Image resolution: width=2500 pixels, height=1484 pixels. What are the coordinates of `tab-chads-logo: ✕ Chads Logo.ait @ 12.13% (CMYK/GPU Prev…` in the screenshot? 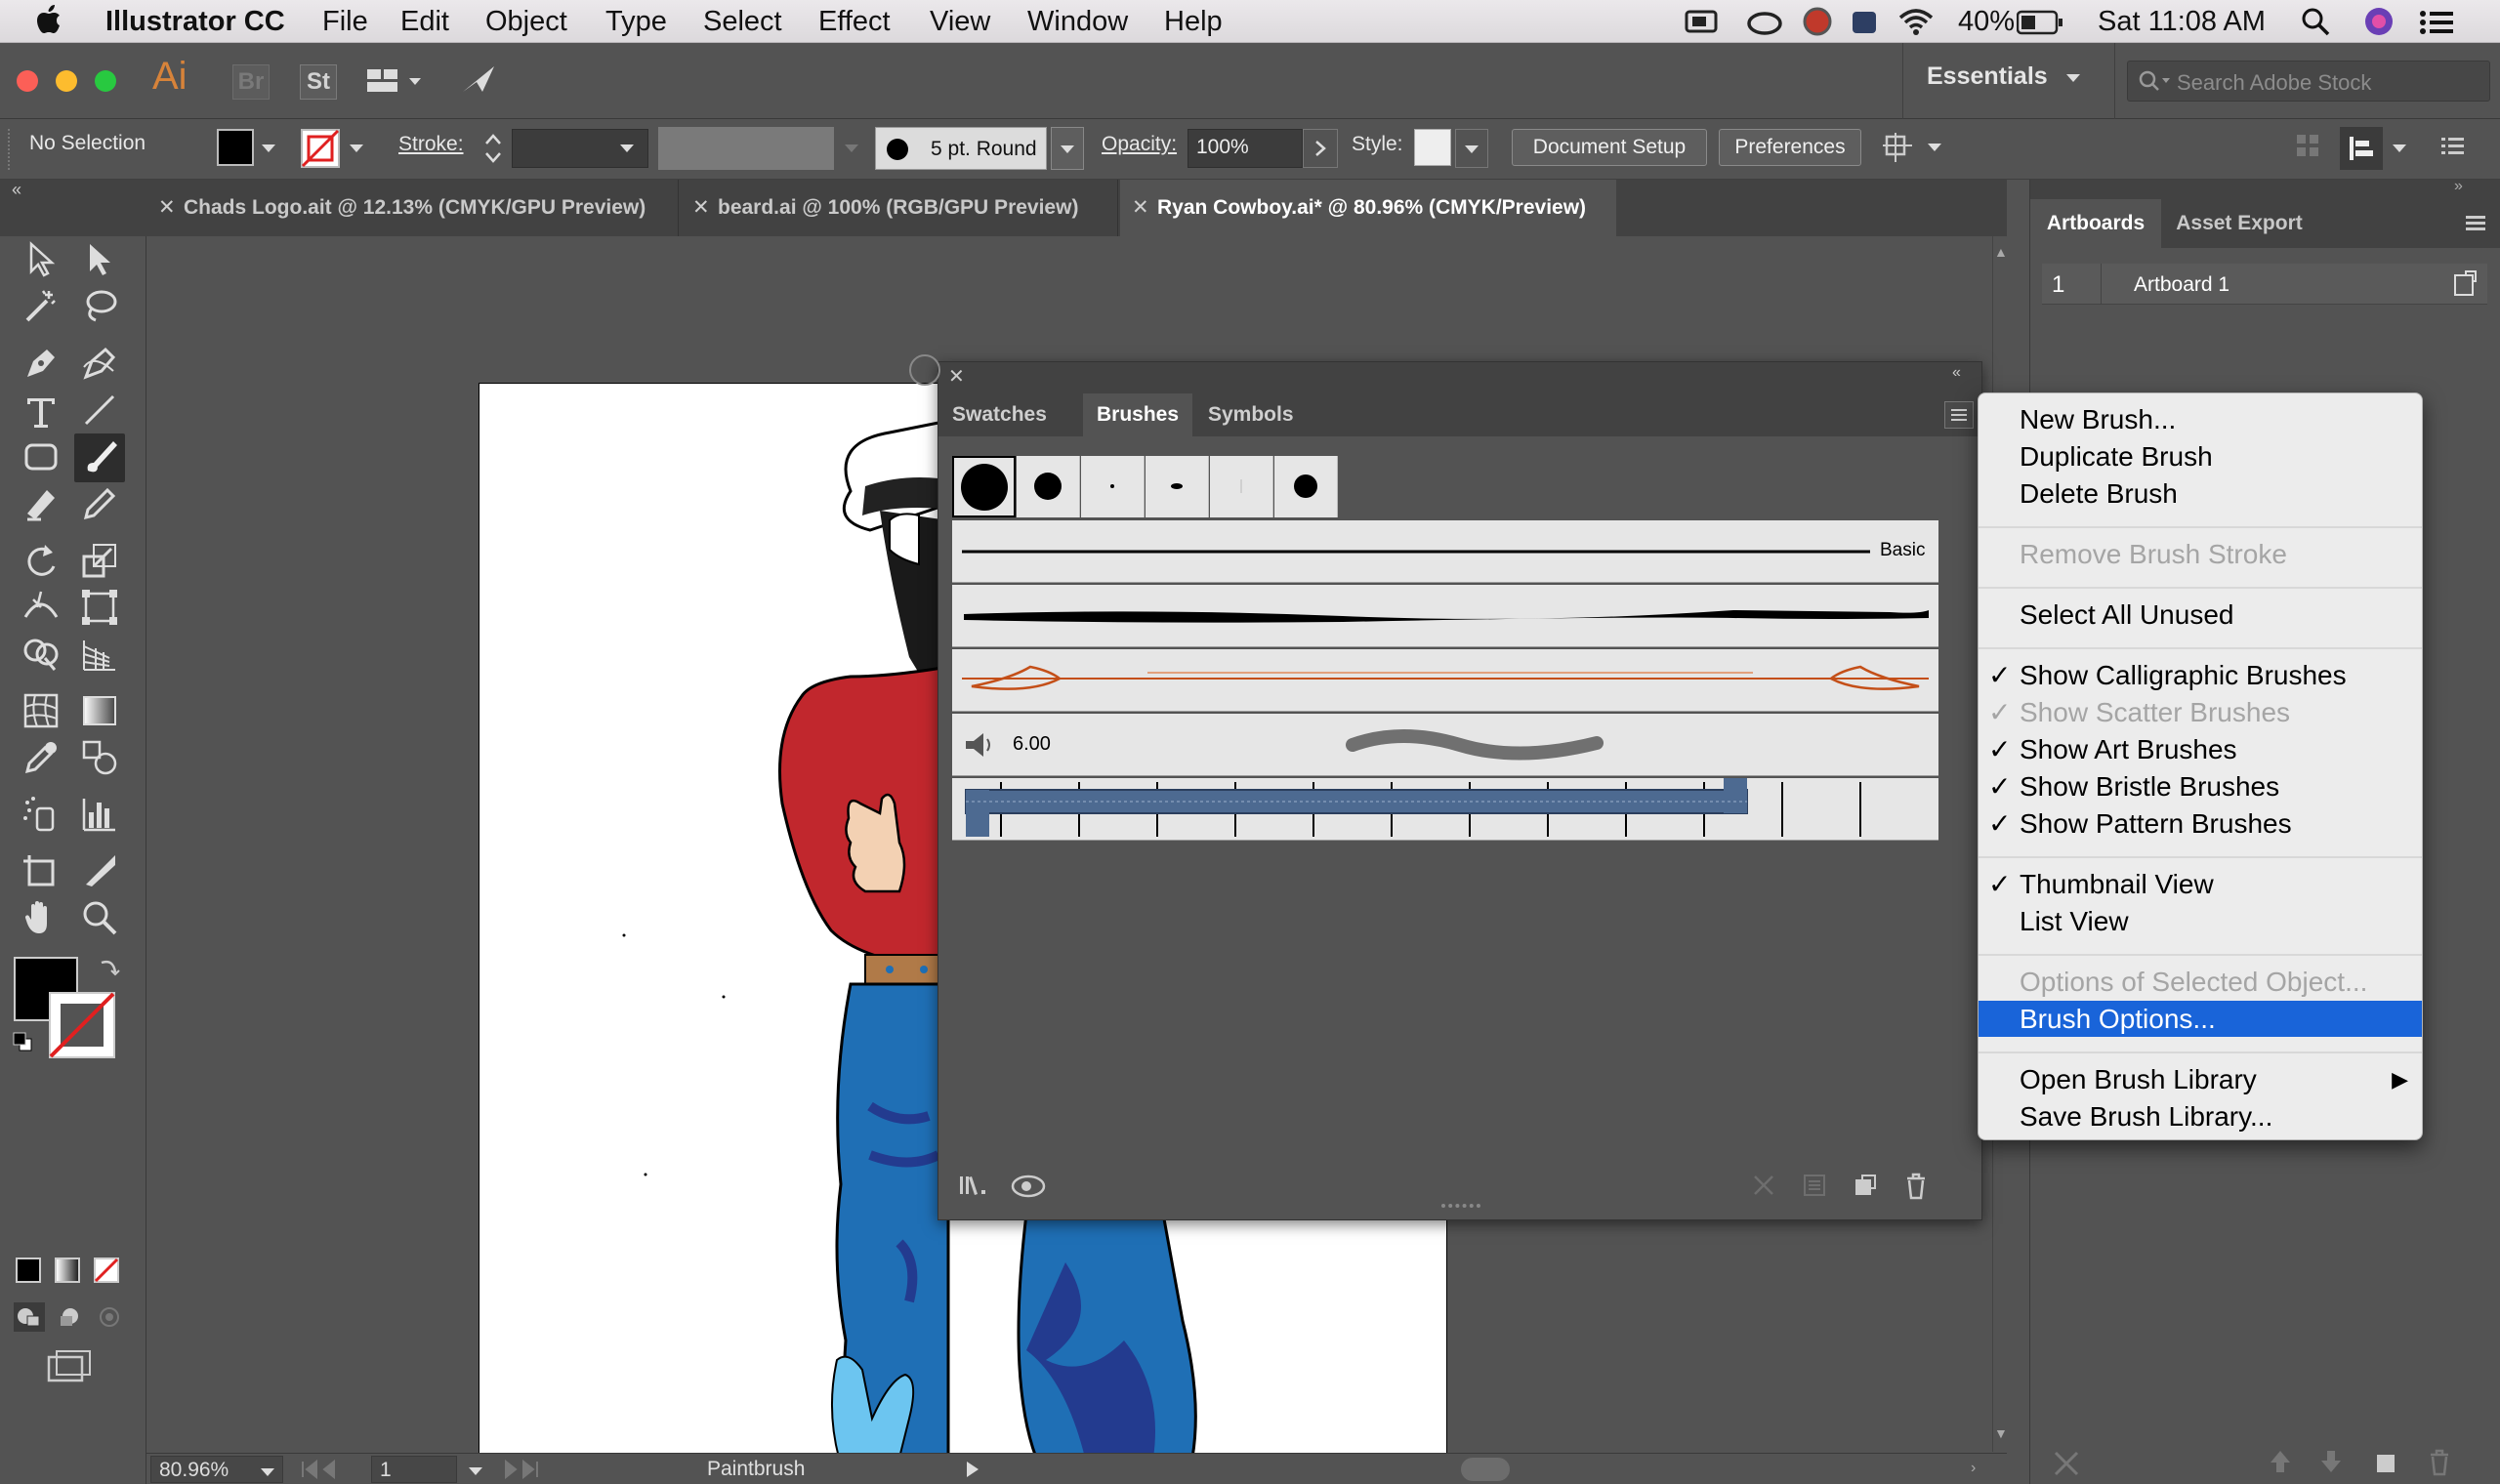 It's located at (413, 208).